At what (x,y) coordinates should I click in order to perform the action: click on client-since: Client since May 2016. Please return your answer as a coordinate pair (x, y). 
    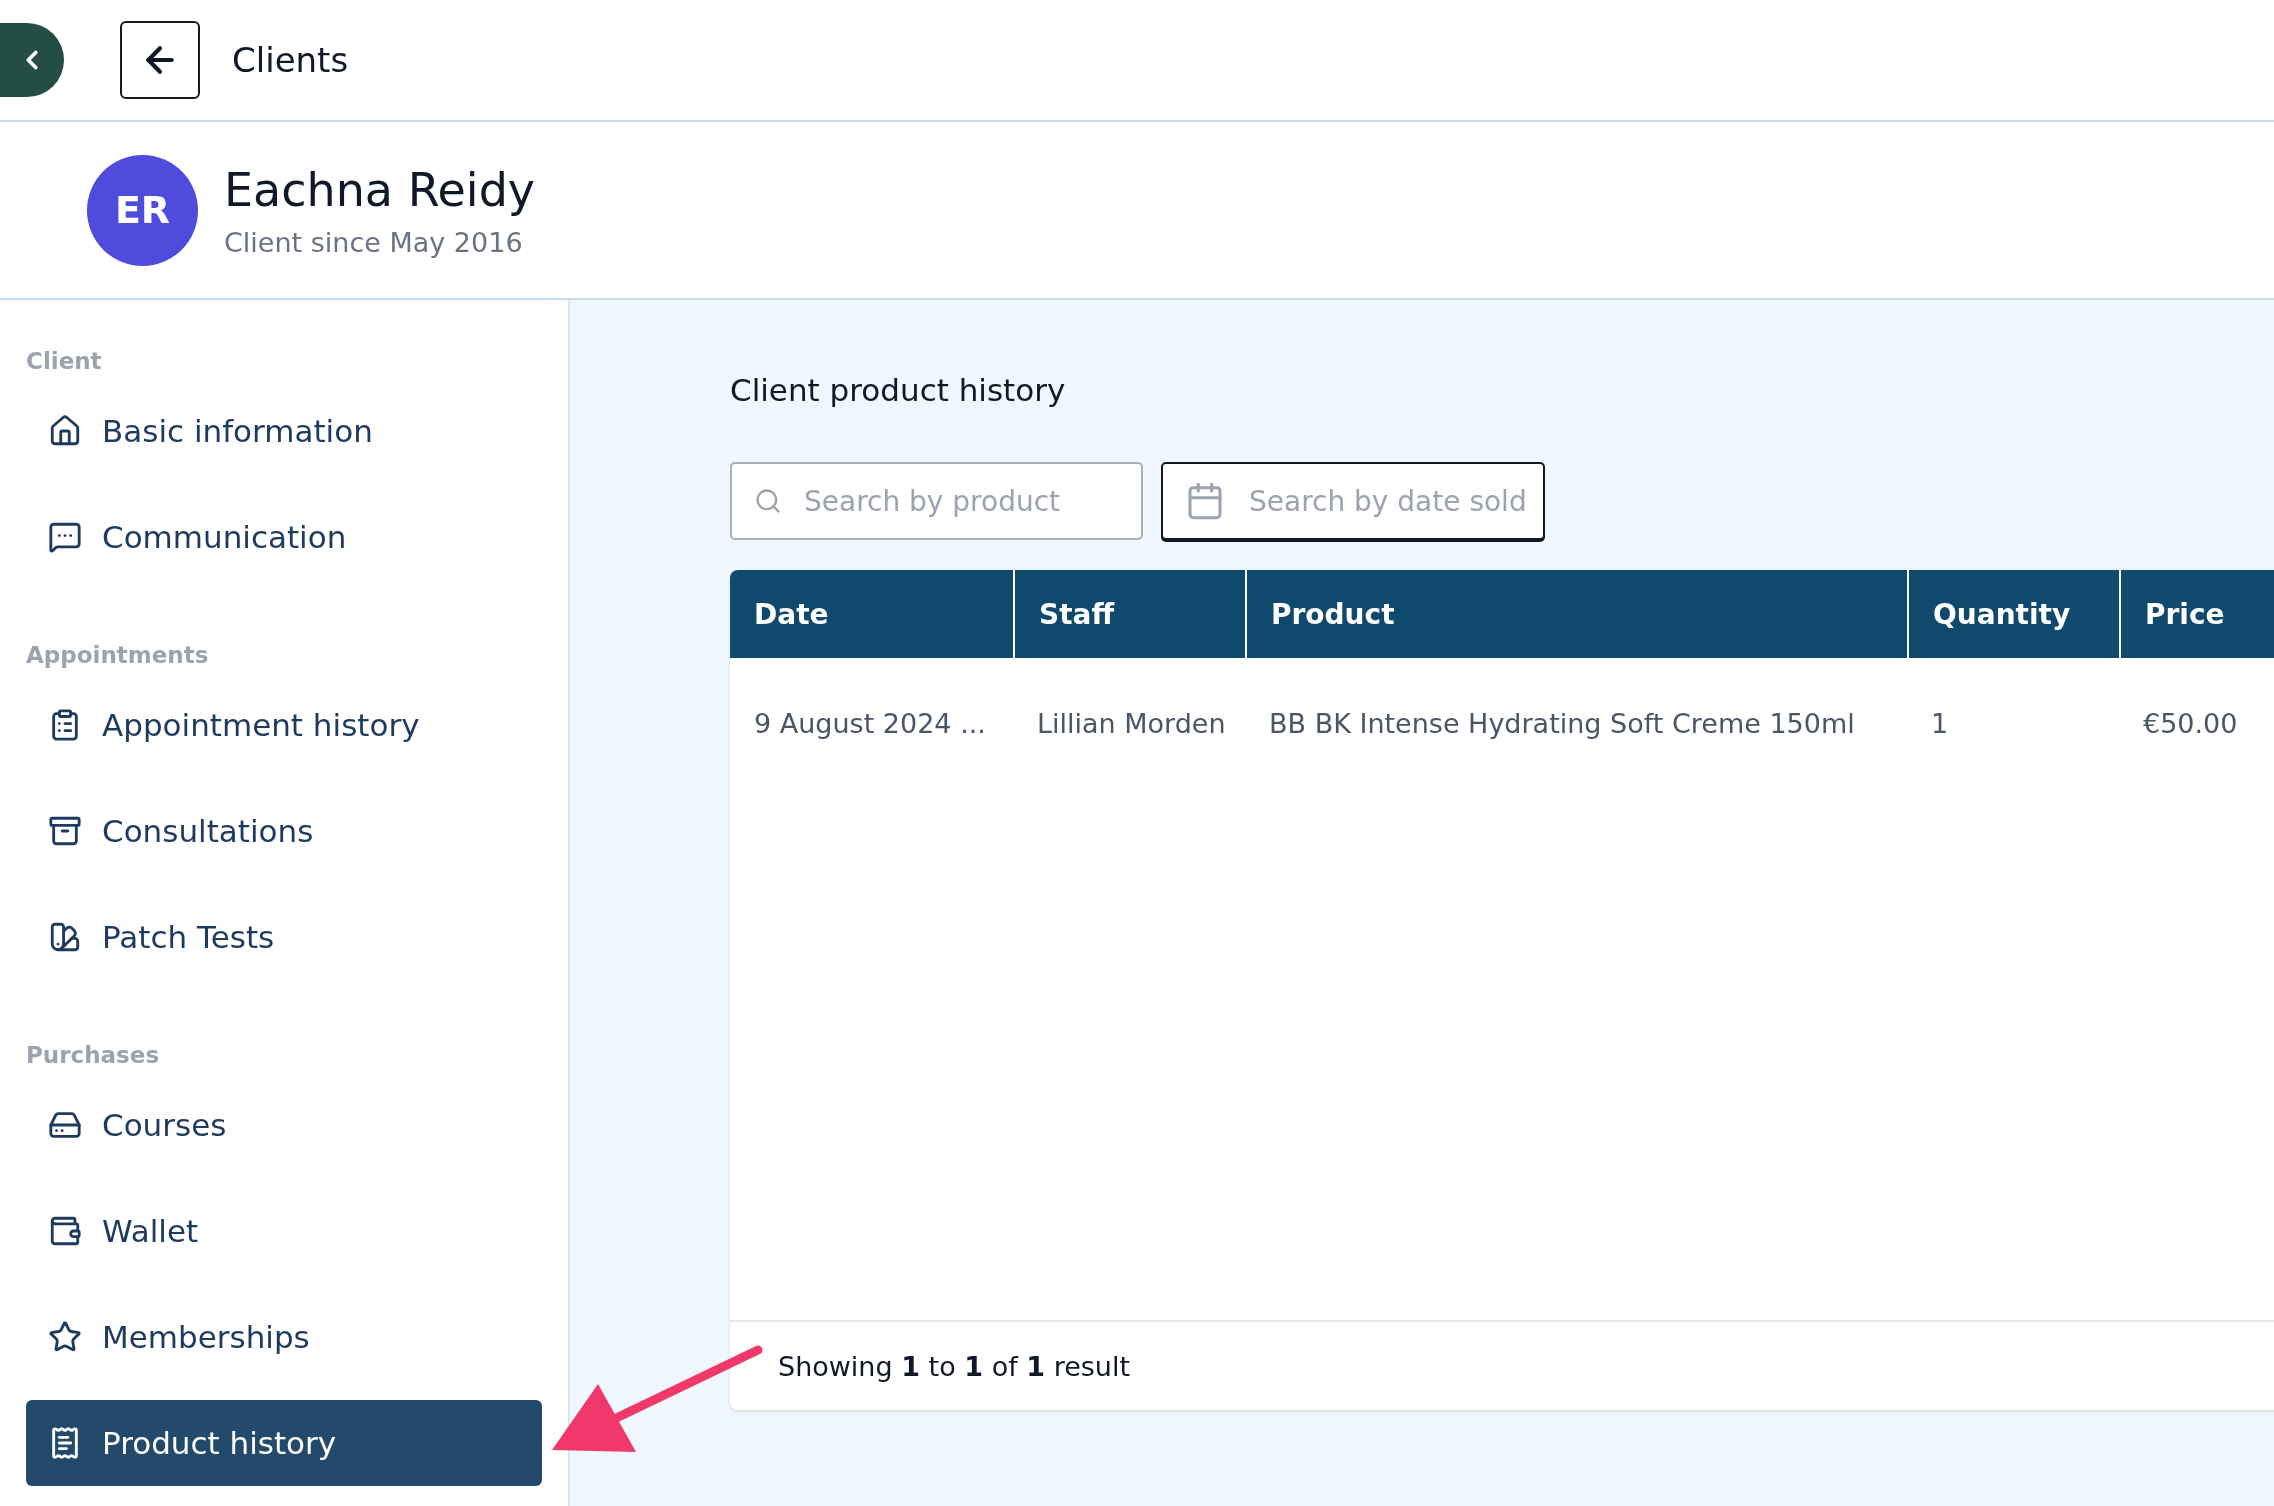
    Looking at the image, I should click on (374, 242).